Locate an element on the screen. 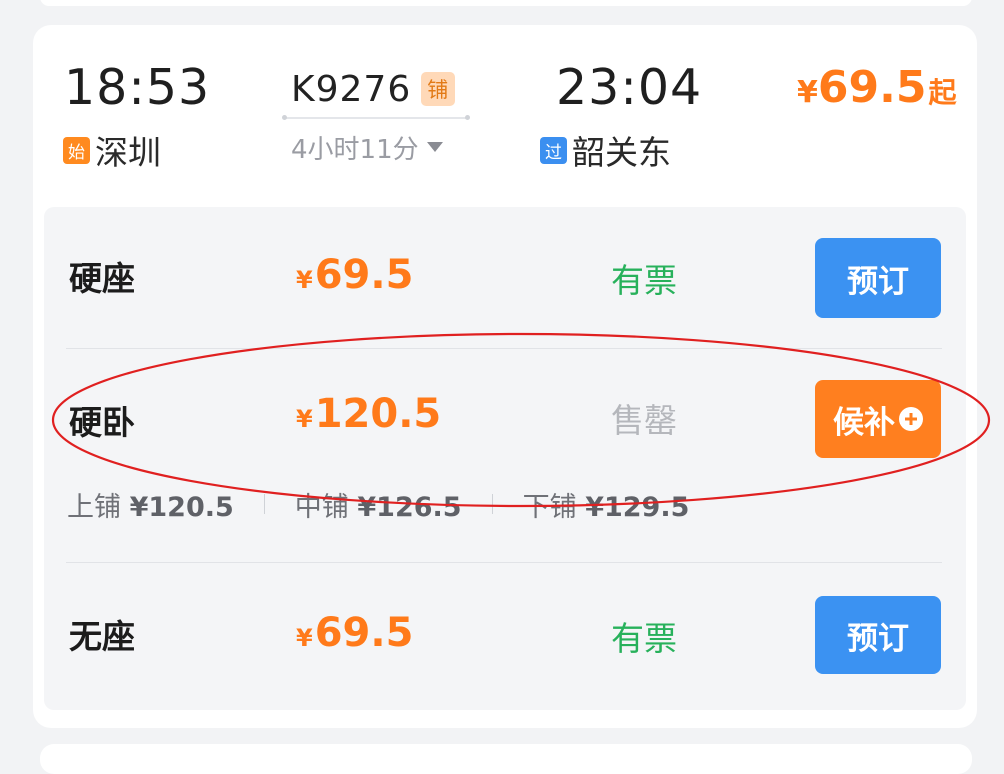 Image resolution: width=1004 pixels, height=774 pixels. train-number: K9276 铺 is located at coordinates (373, 89).